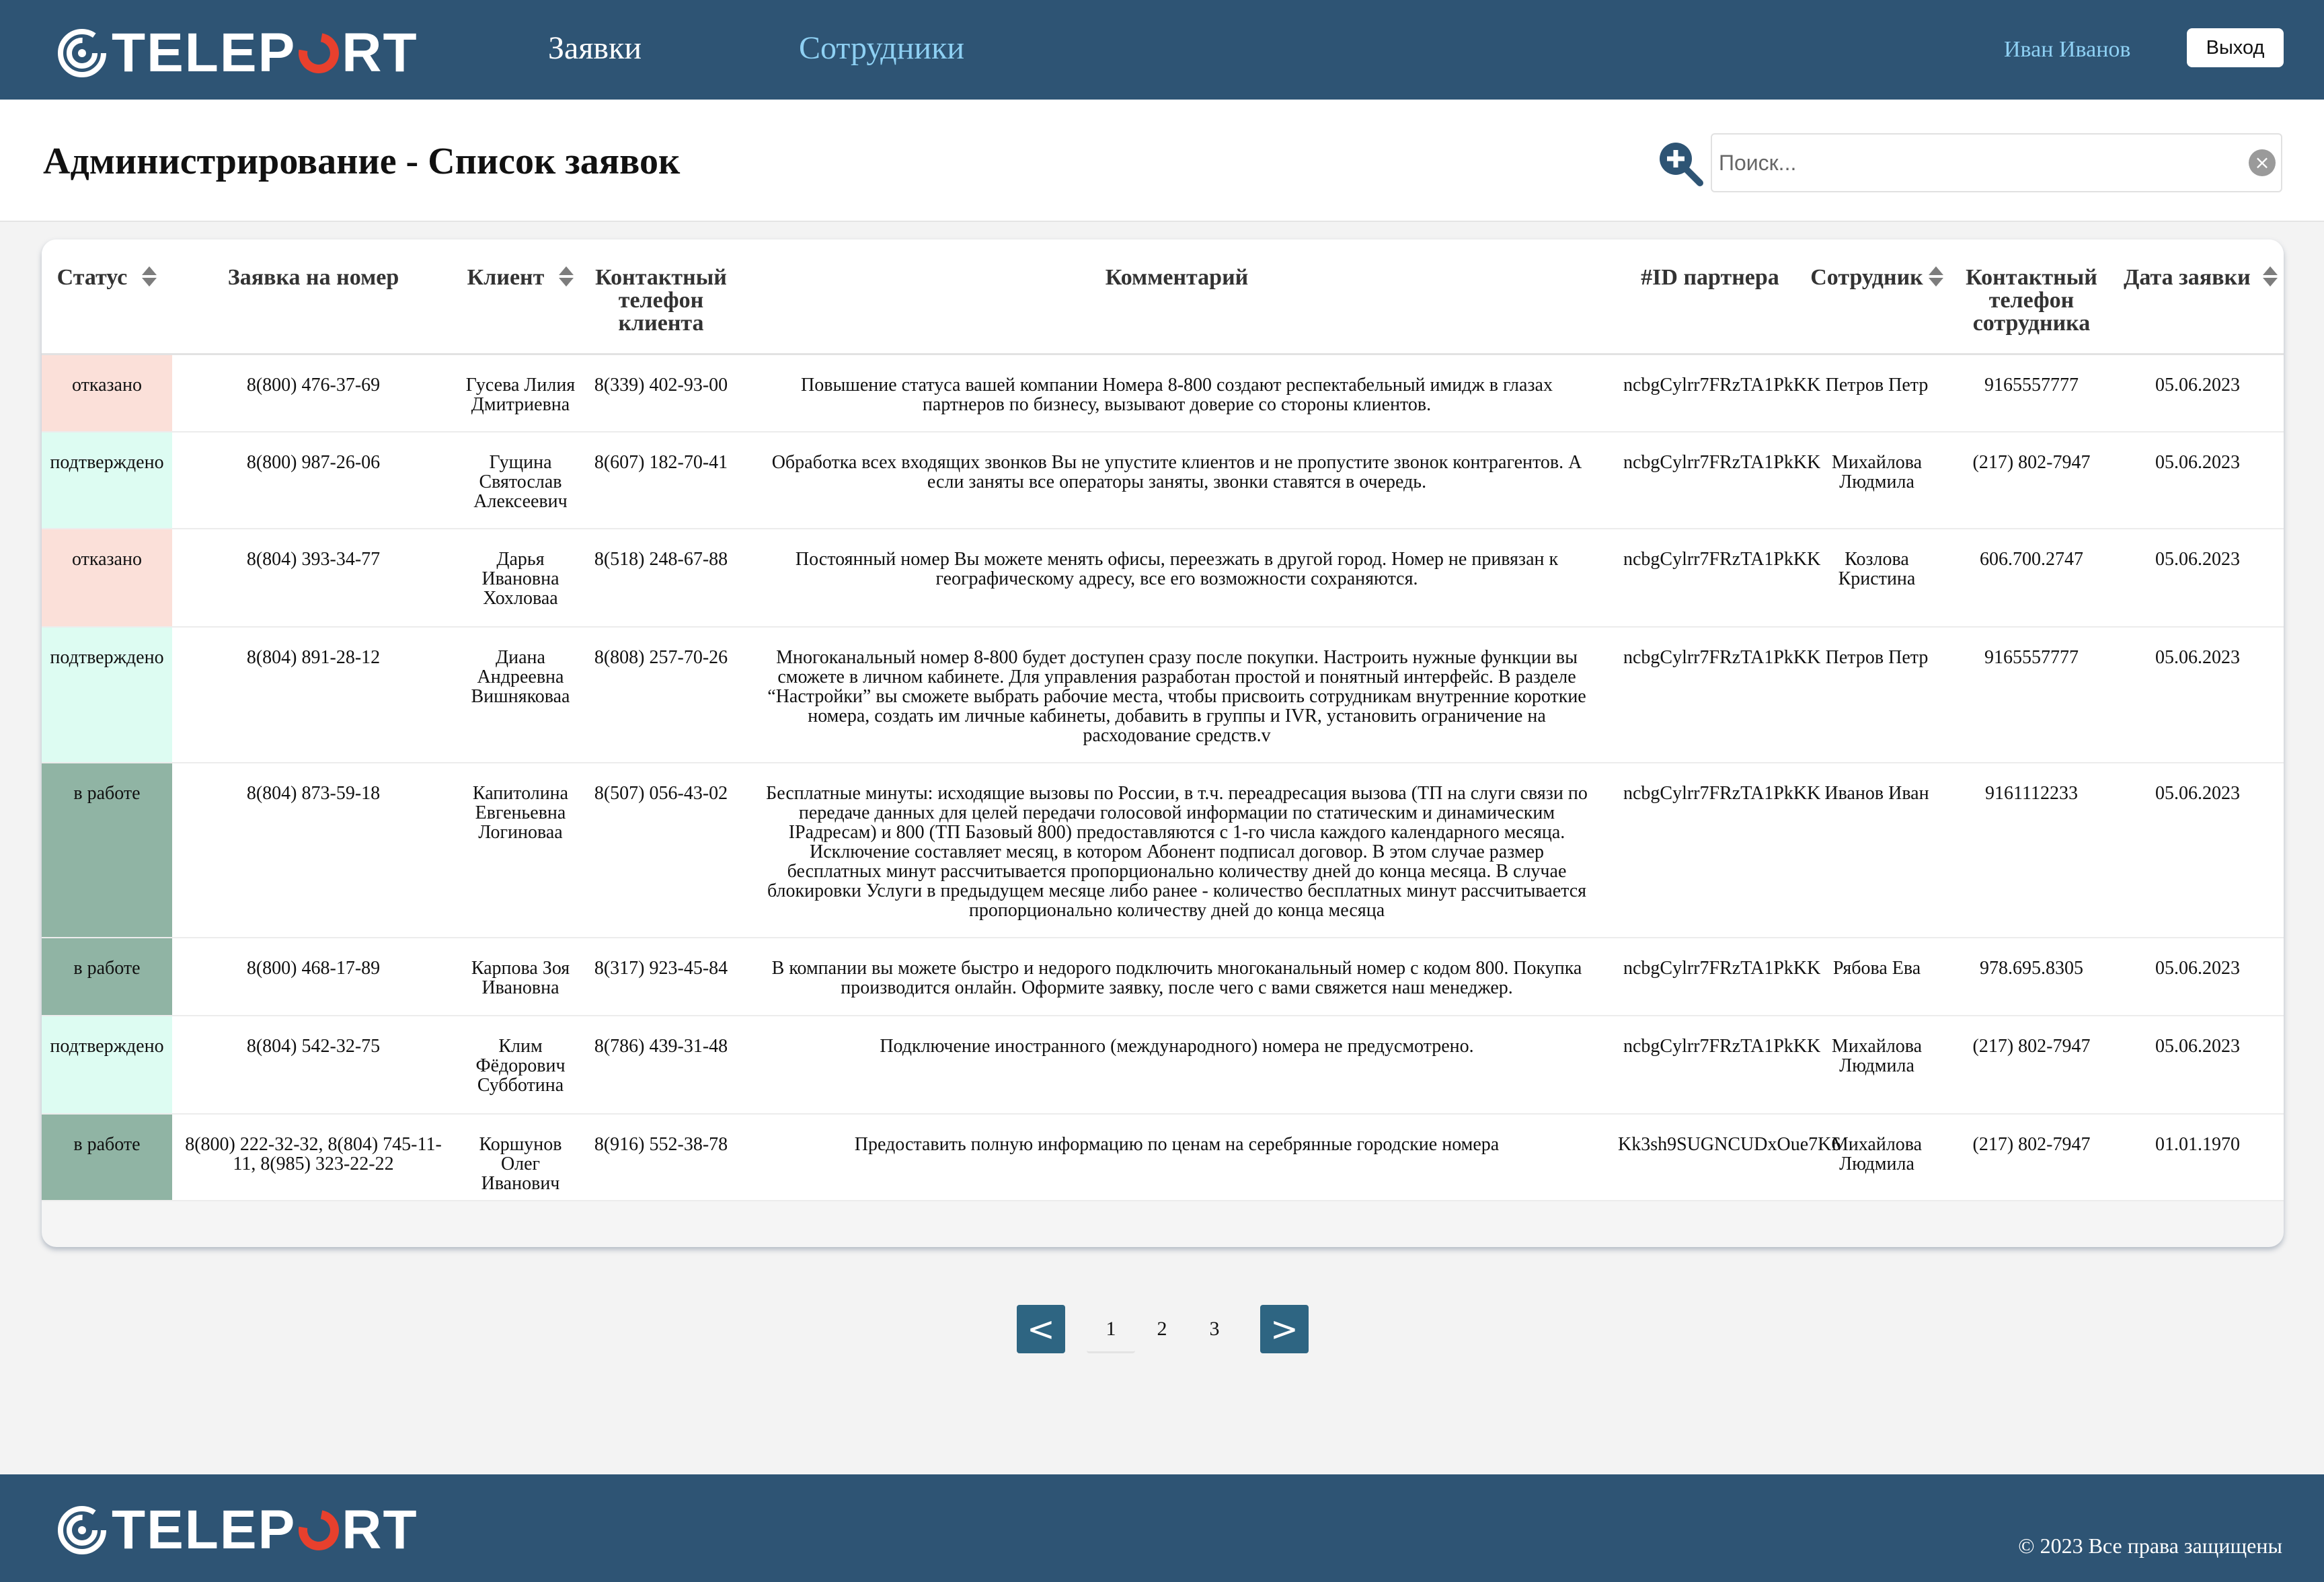 This screenshot has width=2324, height=1582. I want to click on employee-phone-cell: 978.695.8305, so click(2031, 977).